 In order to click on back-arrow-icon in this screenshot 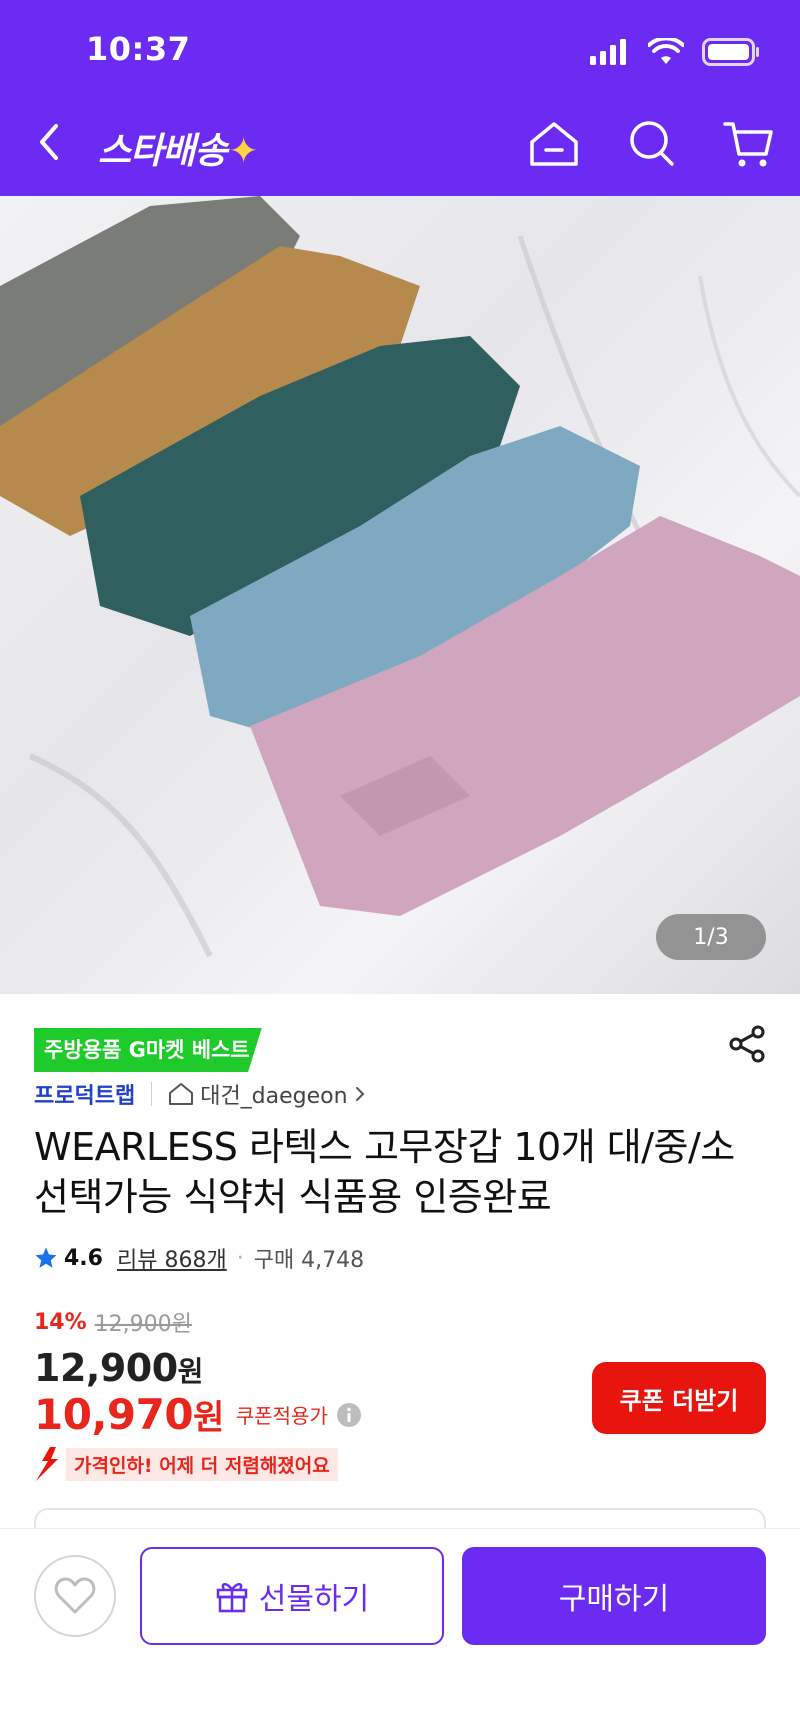, I will do `click(50, 142)`.